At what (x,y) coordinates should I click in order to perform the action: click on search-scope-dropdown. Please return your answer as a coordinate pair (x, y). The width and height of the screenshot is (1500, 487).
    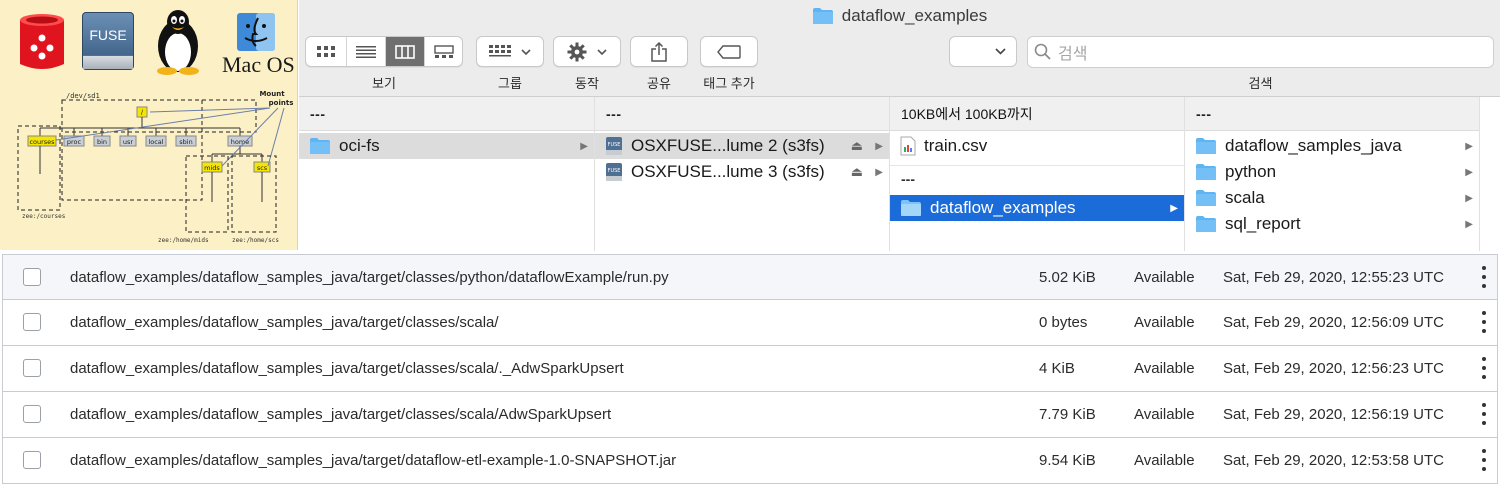
    Looking at the image, I should click on (983, 51).